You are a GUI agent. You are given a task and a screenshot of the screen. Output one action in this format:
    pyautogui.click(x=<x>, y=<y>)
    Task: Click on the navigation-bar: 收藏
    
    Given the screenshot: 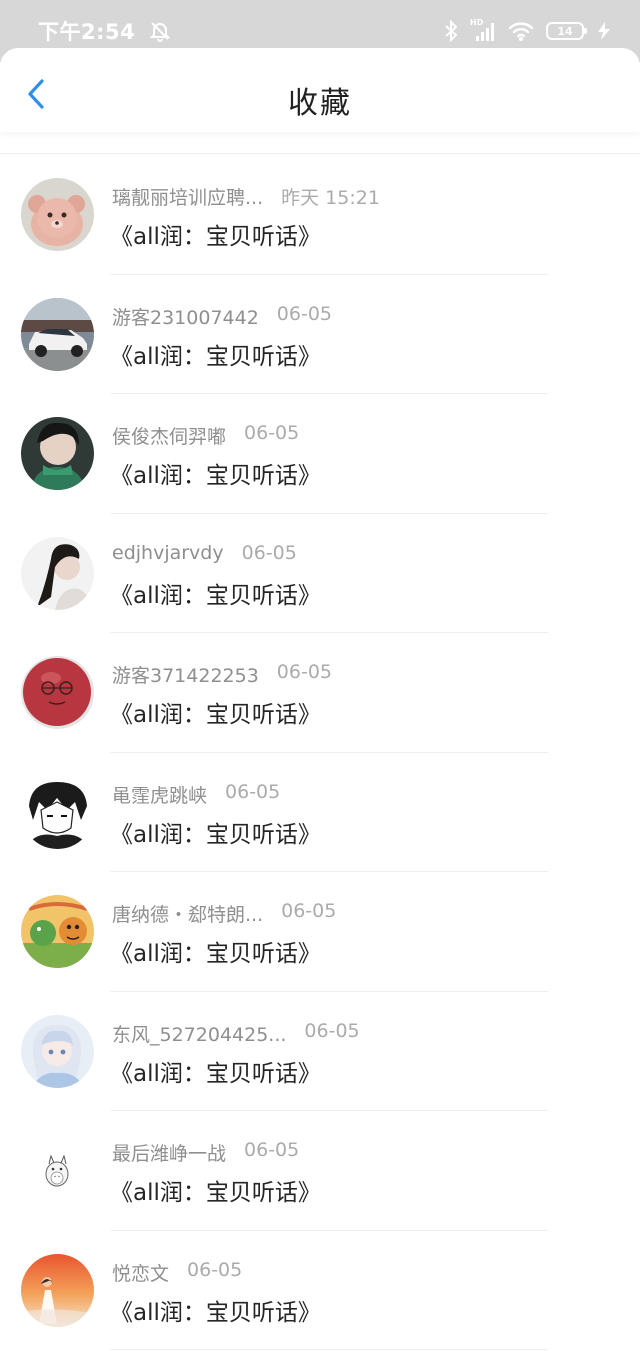 What is the action you would take?
    pyautogui.click(x=320, y=90)
    